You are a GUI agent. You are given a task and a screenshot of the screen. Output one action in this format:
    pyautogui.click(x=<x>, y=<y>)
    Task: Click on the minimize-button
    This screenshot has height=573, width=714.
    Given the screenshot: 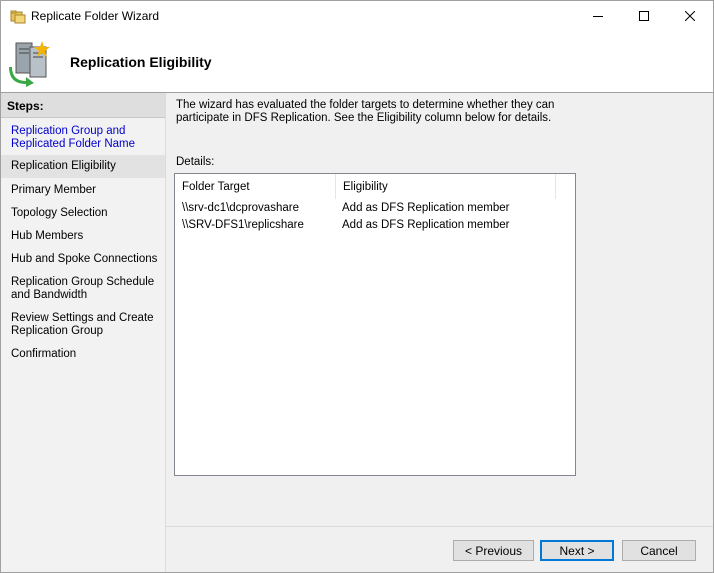 What is the action you would take?
    pyautogui.click(x=598, y=16)
    